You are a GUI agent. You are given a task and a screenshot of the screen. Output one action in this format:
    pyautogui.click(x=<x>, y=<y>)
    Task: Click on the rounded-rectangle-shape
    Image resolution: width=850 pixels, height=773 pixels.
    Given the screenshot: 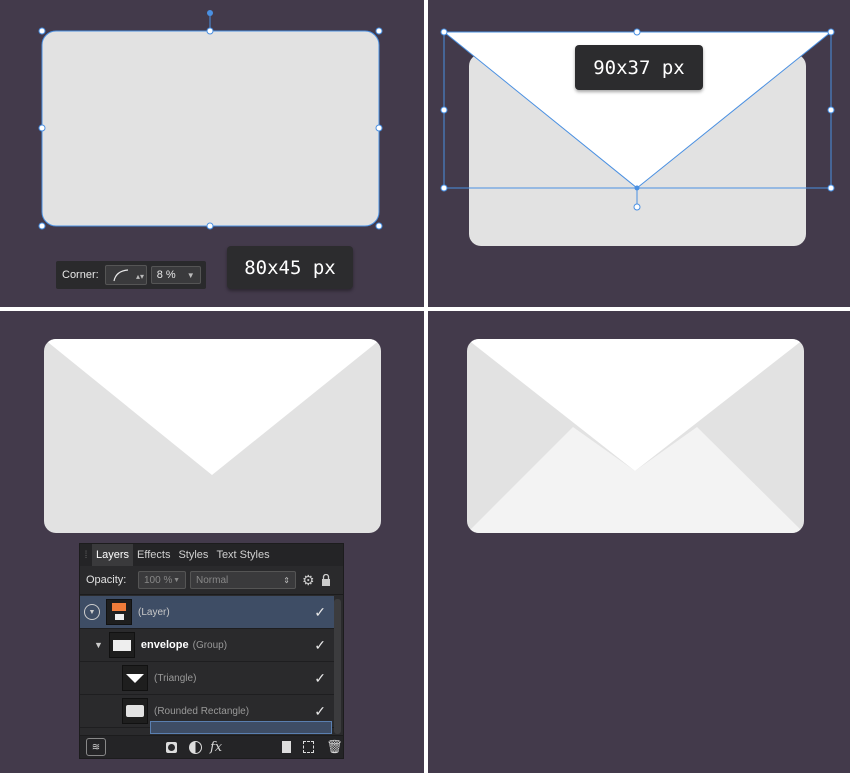 What is the action you would take?
    pyautogui.click(x=210, y=128)
    